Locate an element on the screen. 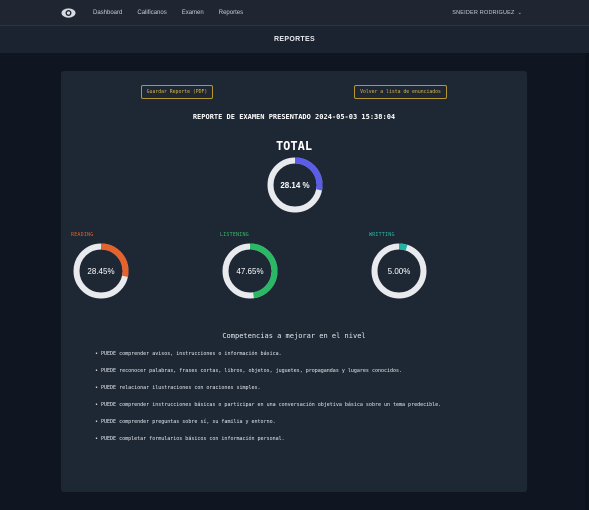 The height and width of the screenshot is (510, 589). total-value: 28.14 % is located at coordinates (295, 185).